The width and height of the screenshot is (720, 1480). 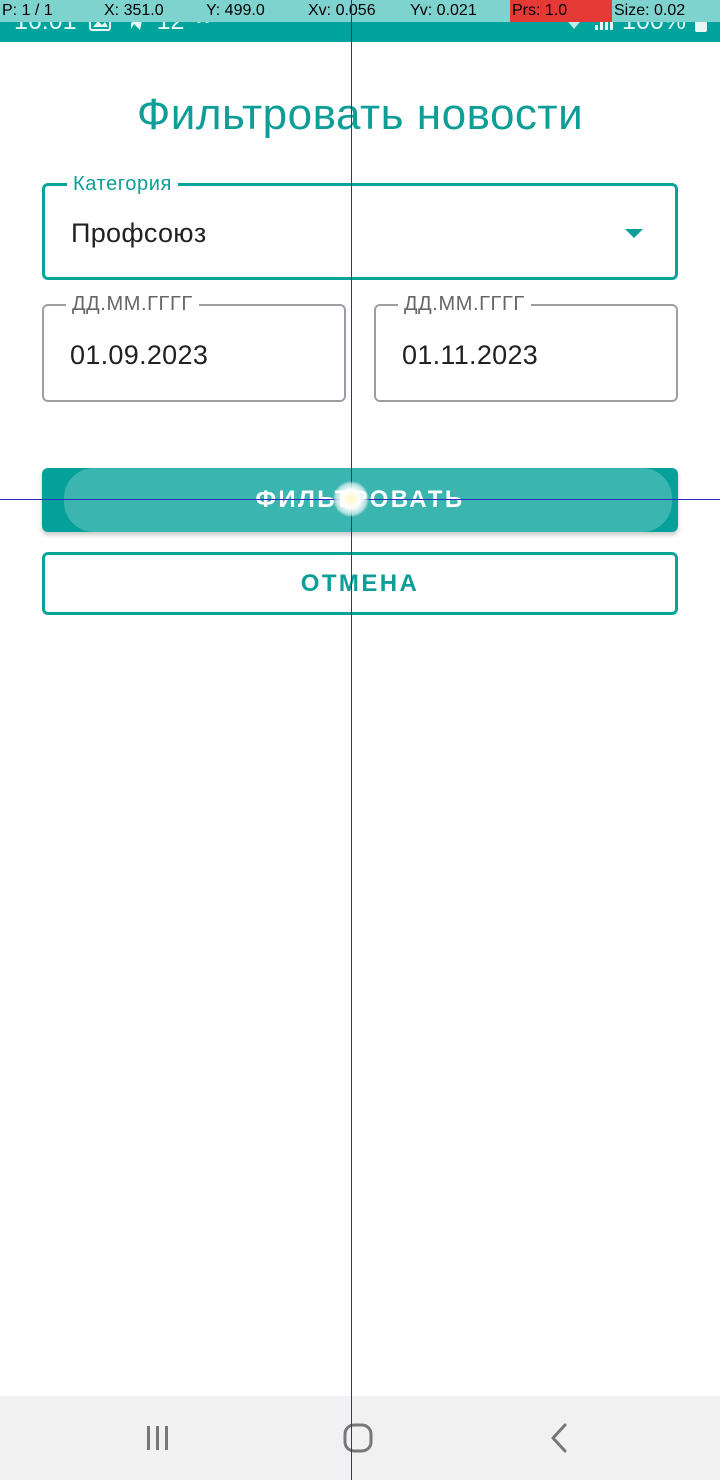 What do you see at coordinates (51, 11) in the screenshot?
I see `debug-pointer-count: P: 1 / 1` at bounding box center [51, 11].